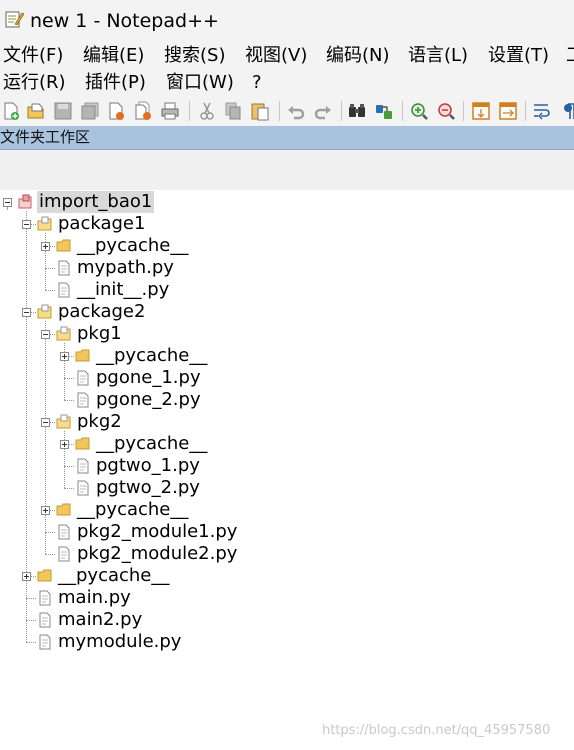 The width and height of the screenshot is (574, 750). I want to click on tree-node-root: import_bao1, so click(96, 202).